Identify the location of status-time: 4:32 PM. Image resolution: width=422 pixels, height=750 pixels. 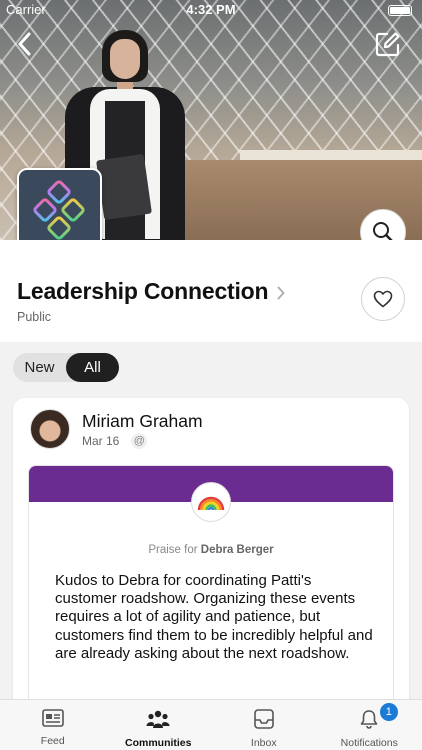
(211, 9).